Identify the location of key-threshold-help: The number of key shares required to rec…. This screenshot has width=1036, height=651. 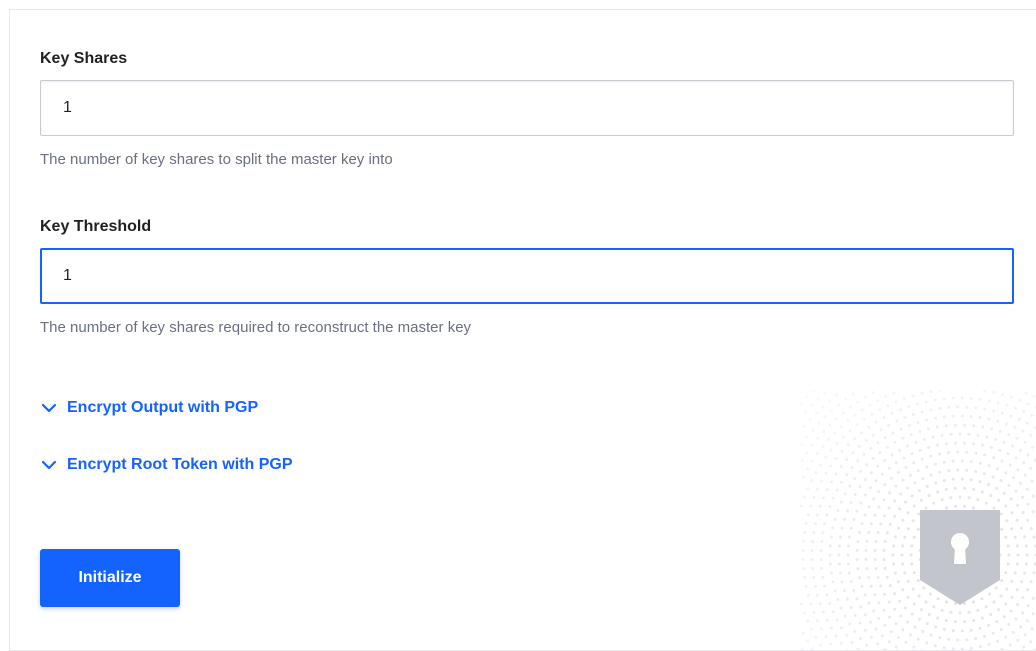
(255, 327).